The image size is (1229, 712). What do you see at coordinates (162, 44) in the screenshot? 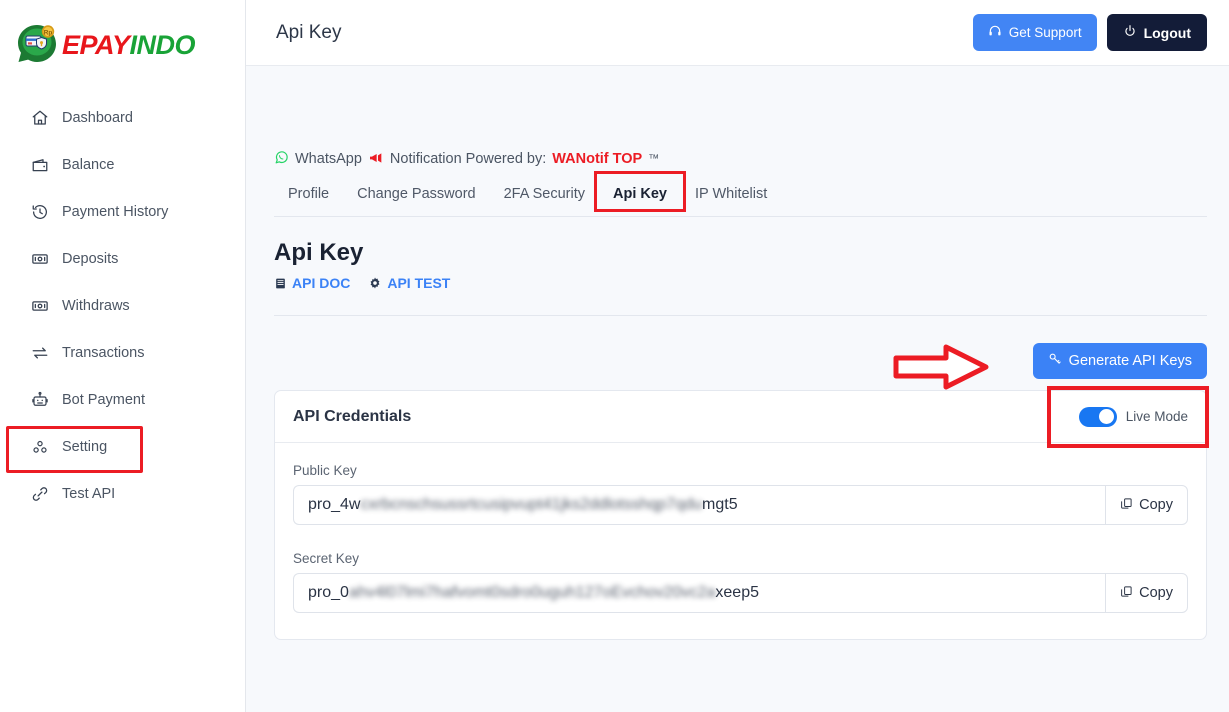
I see `brand-name-indo: INDO` at bounding box center [162, 44].